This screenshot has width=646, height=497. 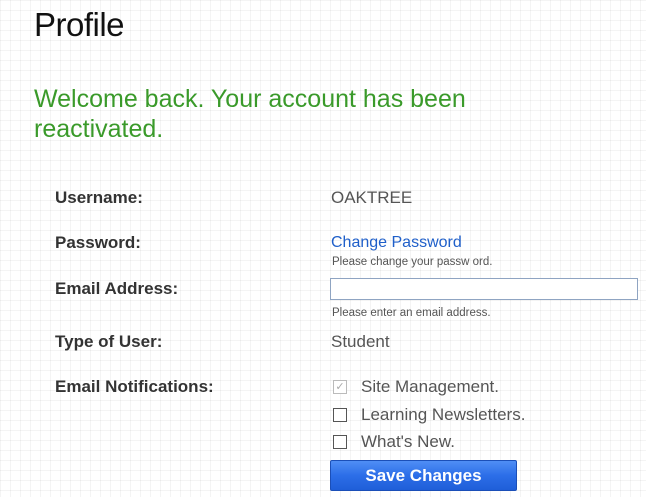 What do you see at coordinates (484, 289) in the screenshot?
I see `email-field` at bounding box center [484, 289].